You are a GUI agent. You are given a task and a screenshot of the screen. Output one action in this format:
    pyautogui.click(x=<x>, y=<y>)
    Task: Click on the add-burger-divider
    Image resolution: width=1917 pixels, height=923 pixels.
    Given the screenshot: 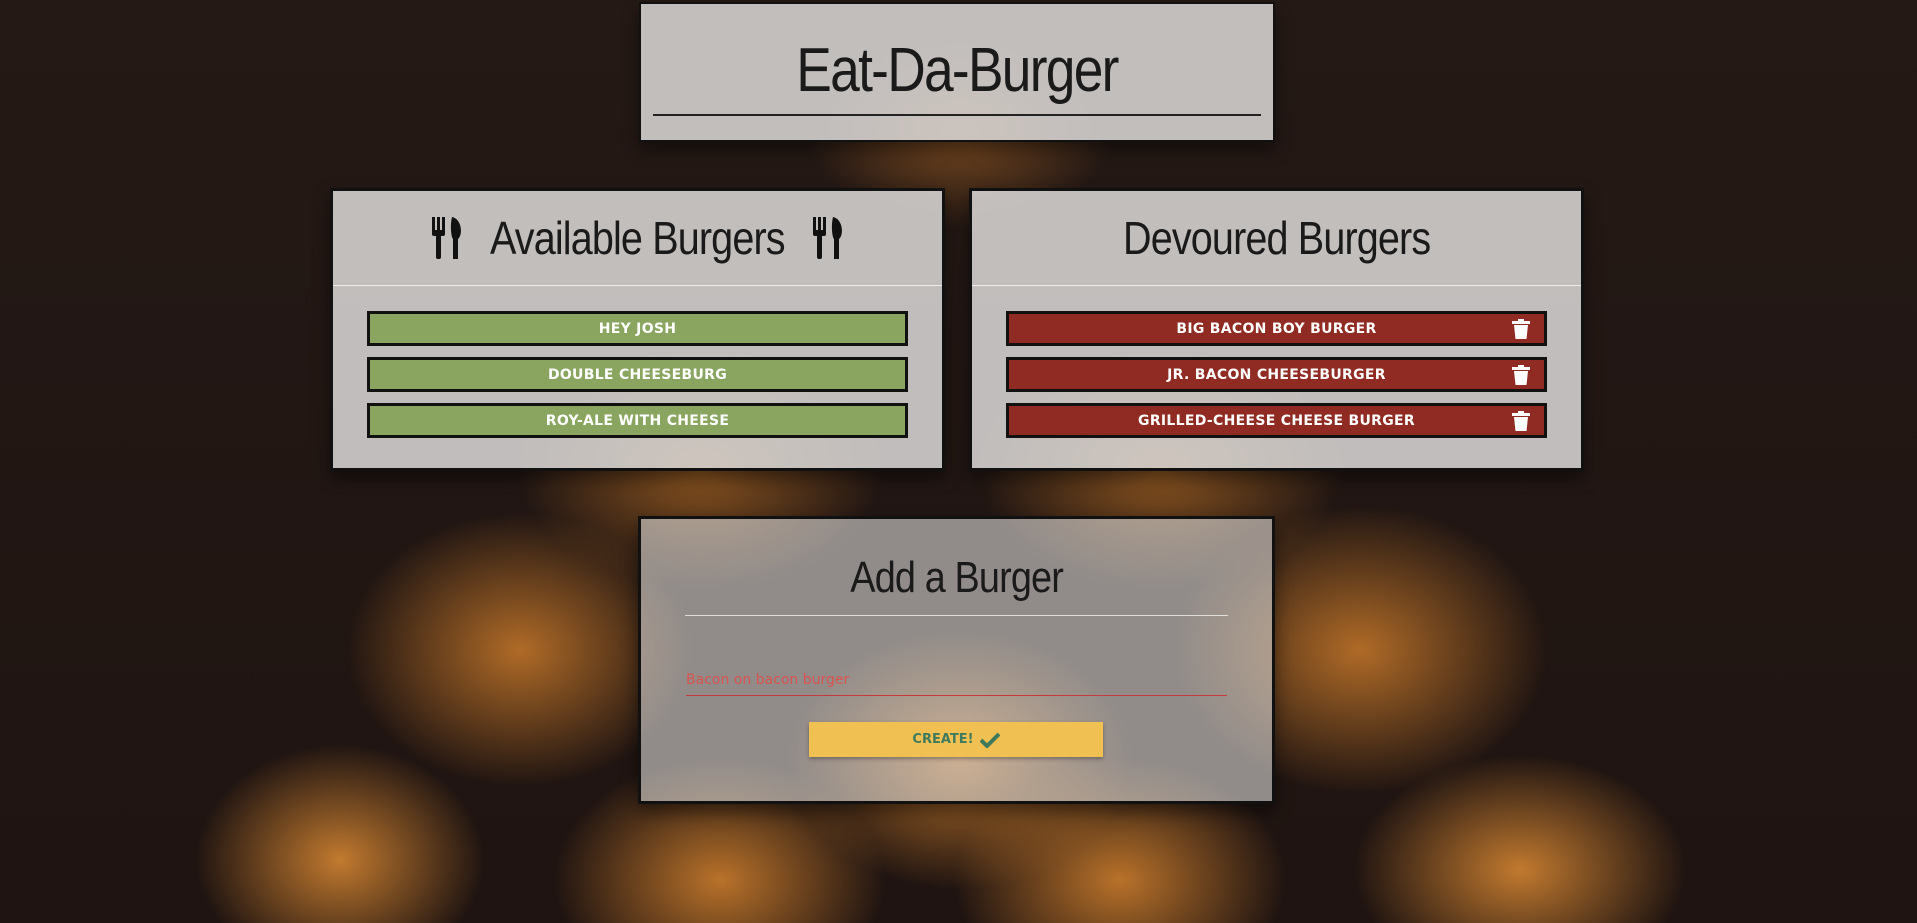 What is the action you would take?
    pyautogui.click(x=956, y=615)
    